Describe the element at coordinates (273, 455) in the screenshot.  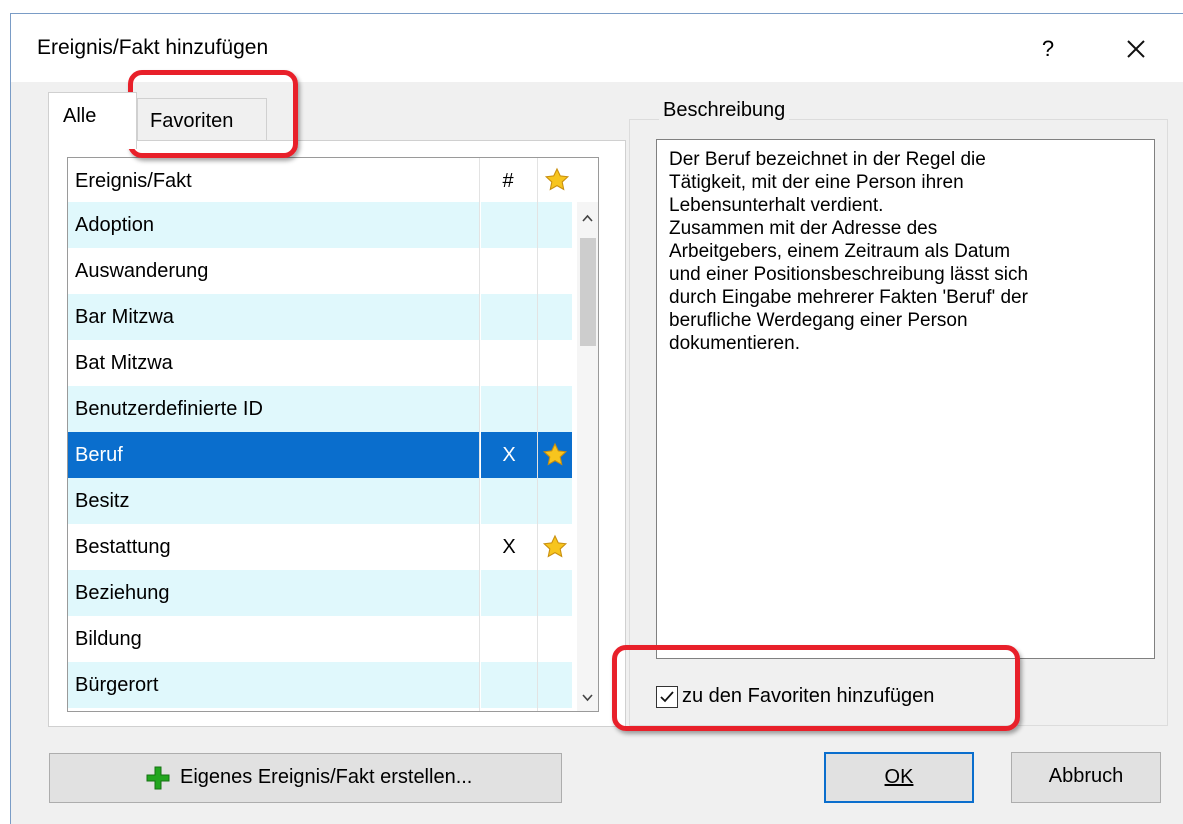
I see `list-item-name-cell: Beruf` at that location.